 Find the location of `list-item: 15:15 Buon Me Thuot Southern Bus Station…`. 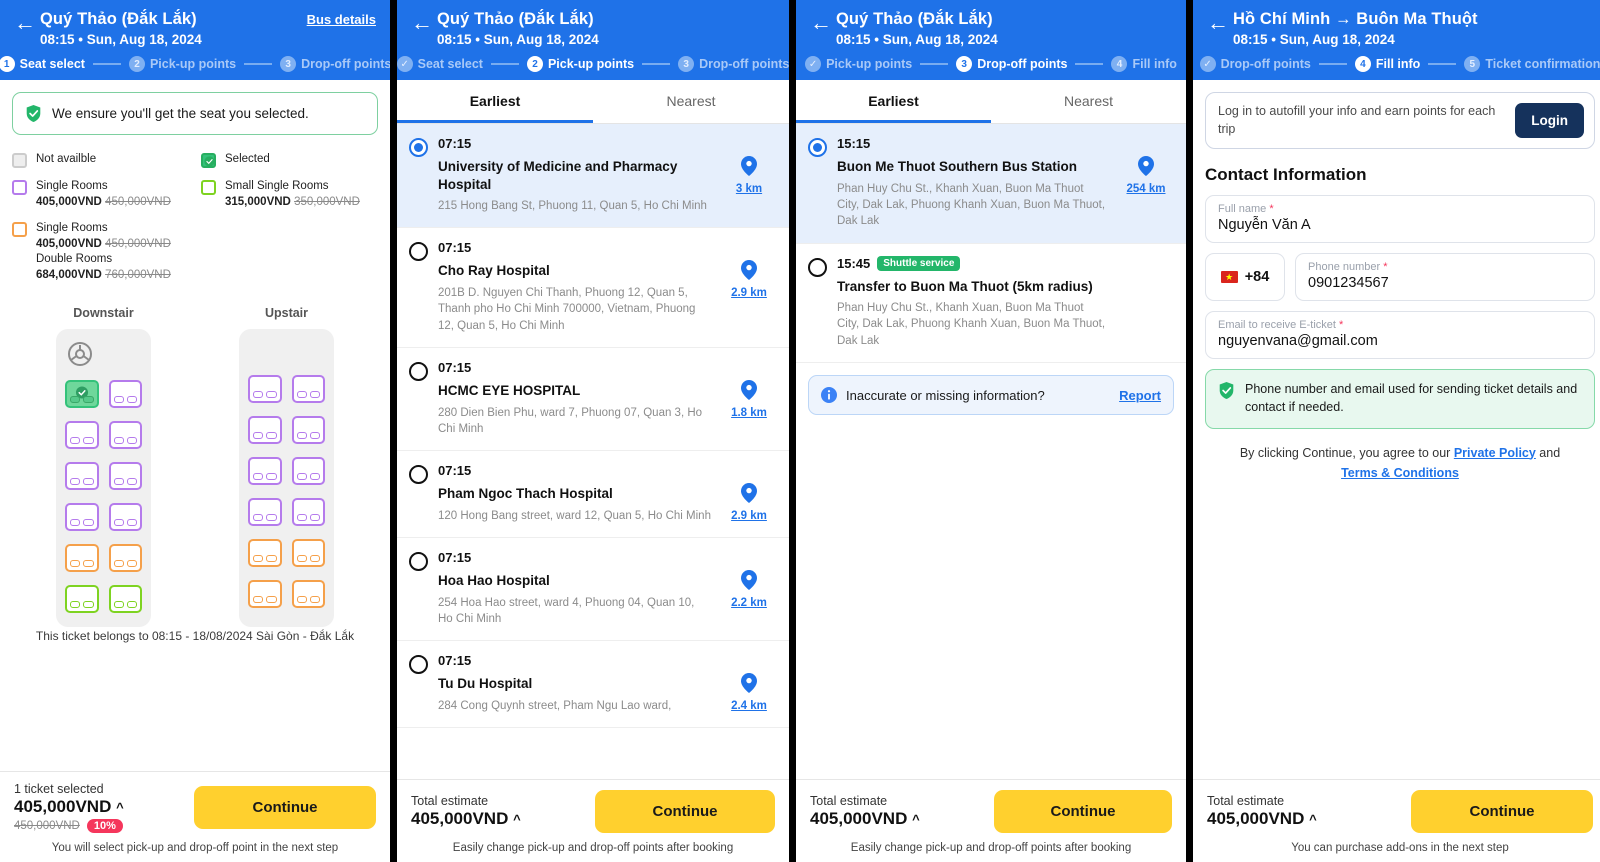

list-item: 15:15 Buon Me Thuot Southern Bus Station… is located at coordinates (991, 184).